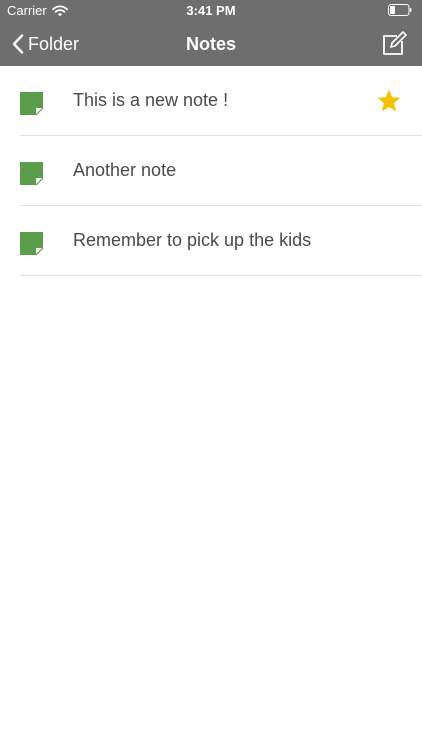  What do you see at coordinates (211, 44) in the screenshot?
I see `navigation-bar: Folder Notes` at bounding box center [211, 44].